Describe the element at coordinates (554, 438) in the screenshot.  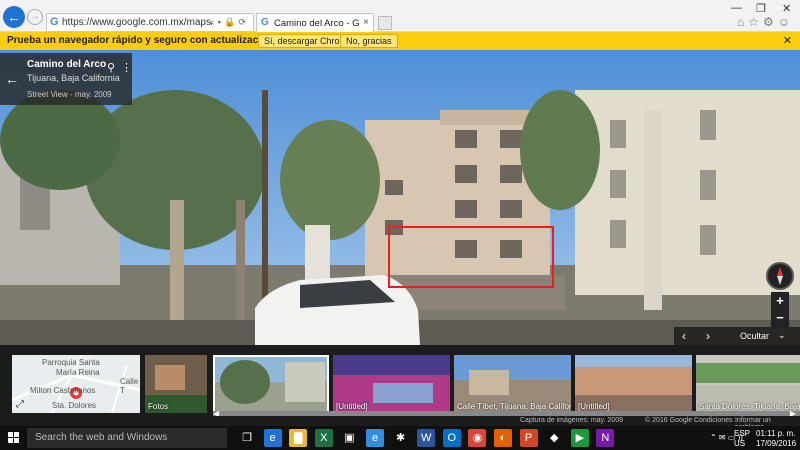
I see `photos-icon: ◆` at that location.